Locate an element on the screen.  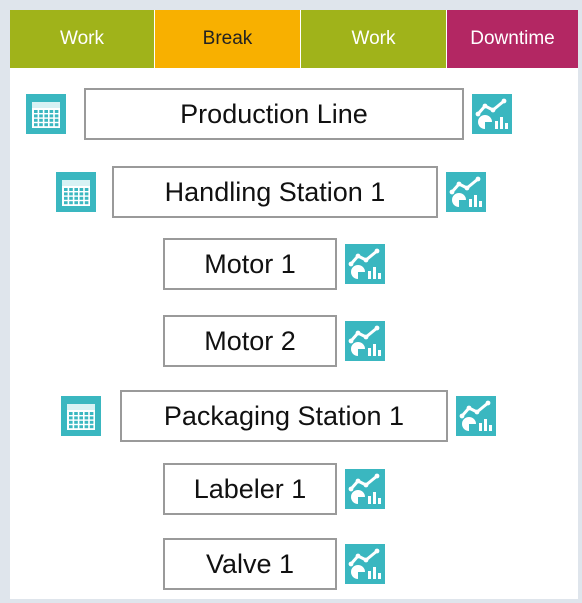
tab-label: Downtime is located at coordinates (512, 38).